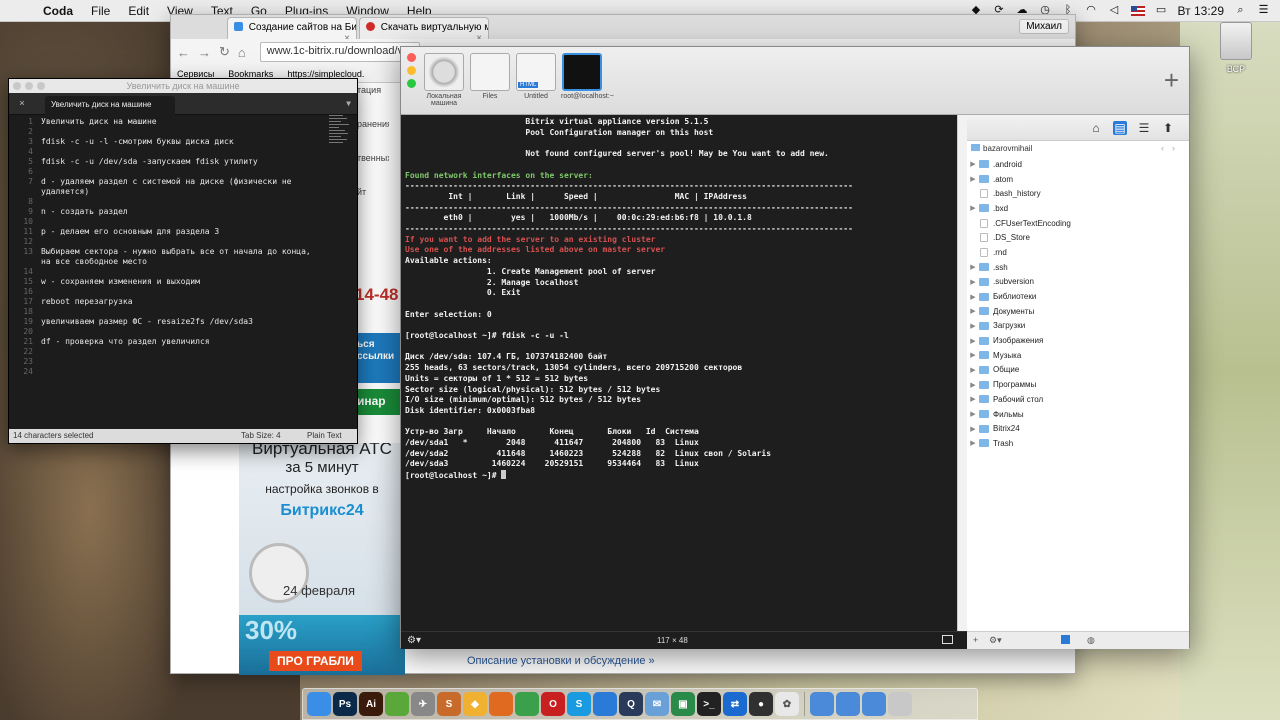  I want to click on add-icon: +, so click(975, 640).